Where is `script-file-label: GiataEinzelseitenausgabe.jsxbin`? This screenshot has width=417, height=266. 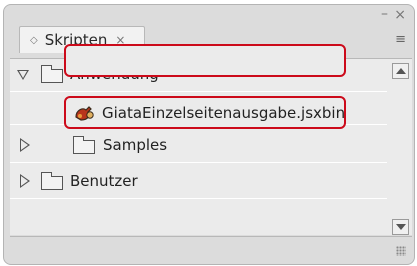 script-file-label: GiataEinzelseitenausgabe.jsxbin is located at coordinates (224, 113).